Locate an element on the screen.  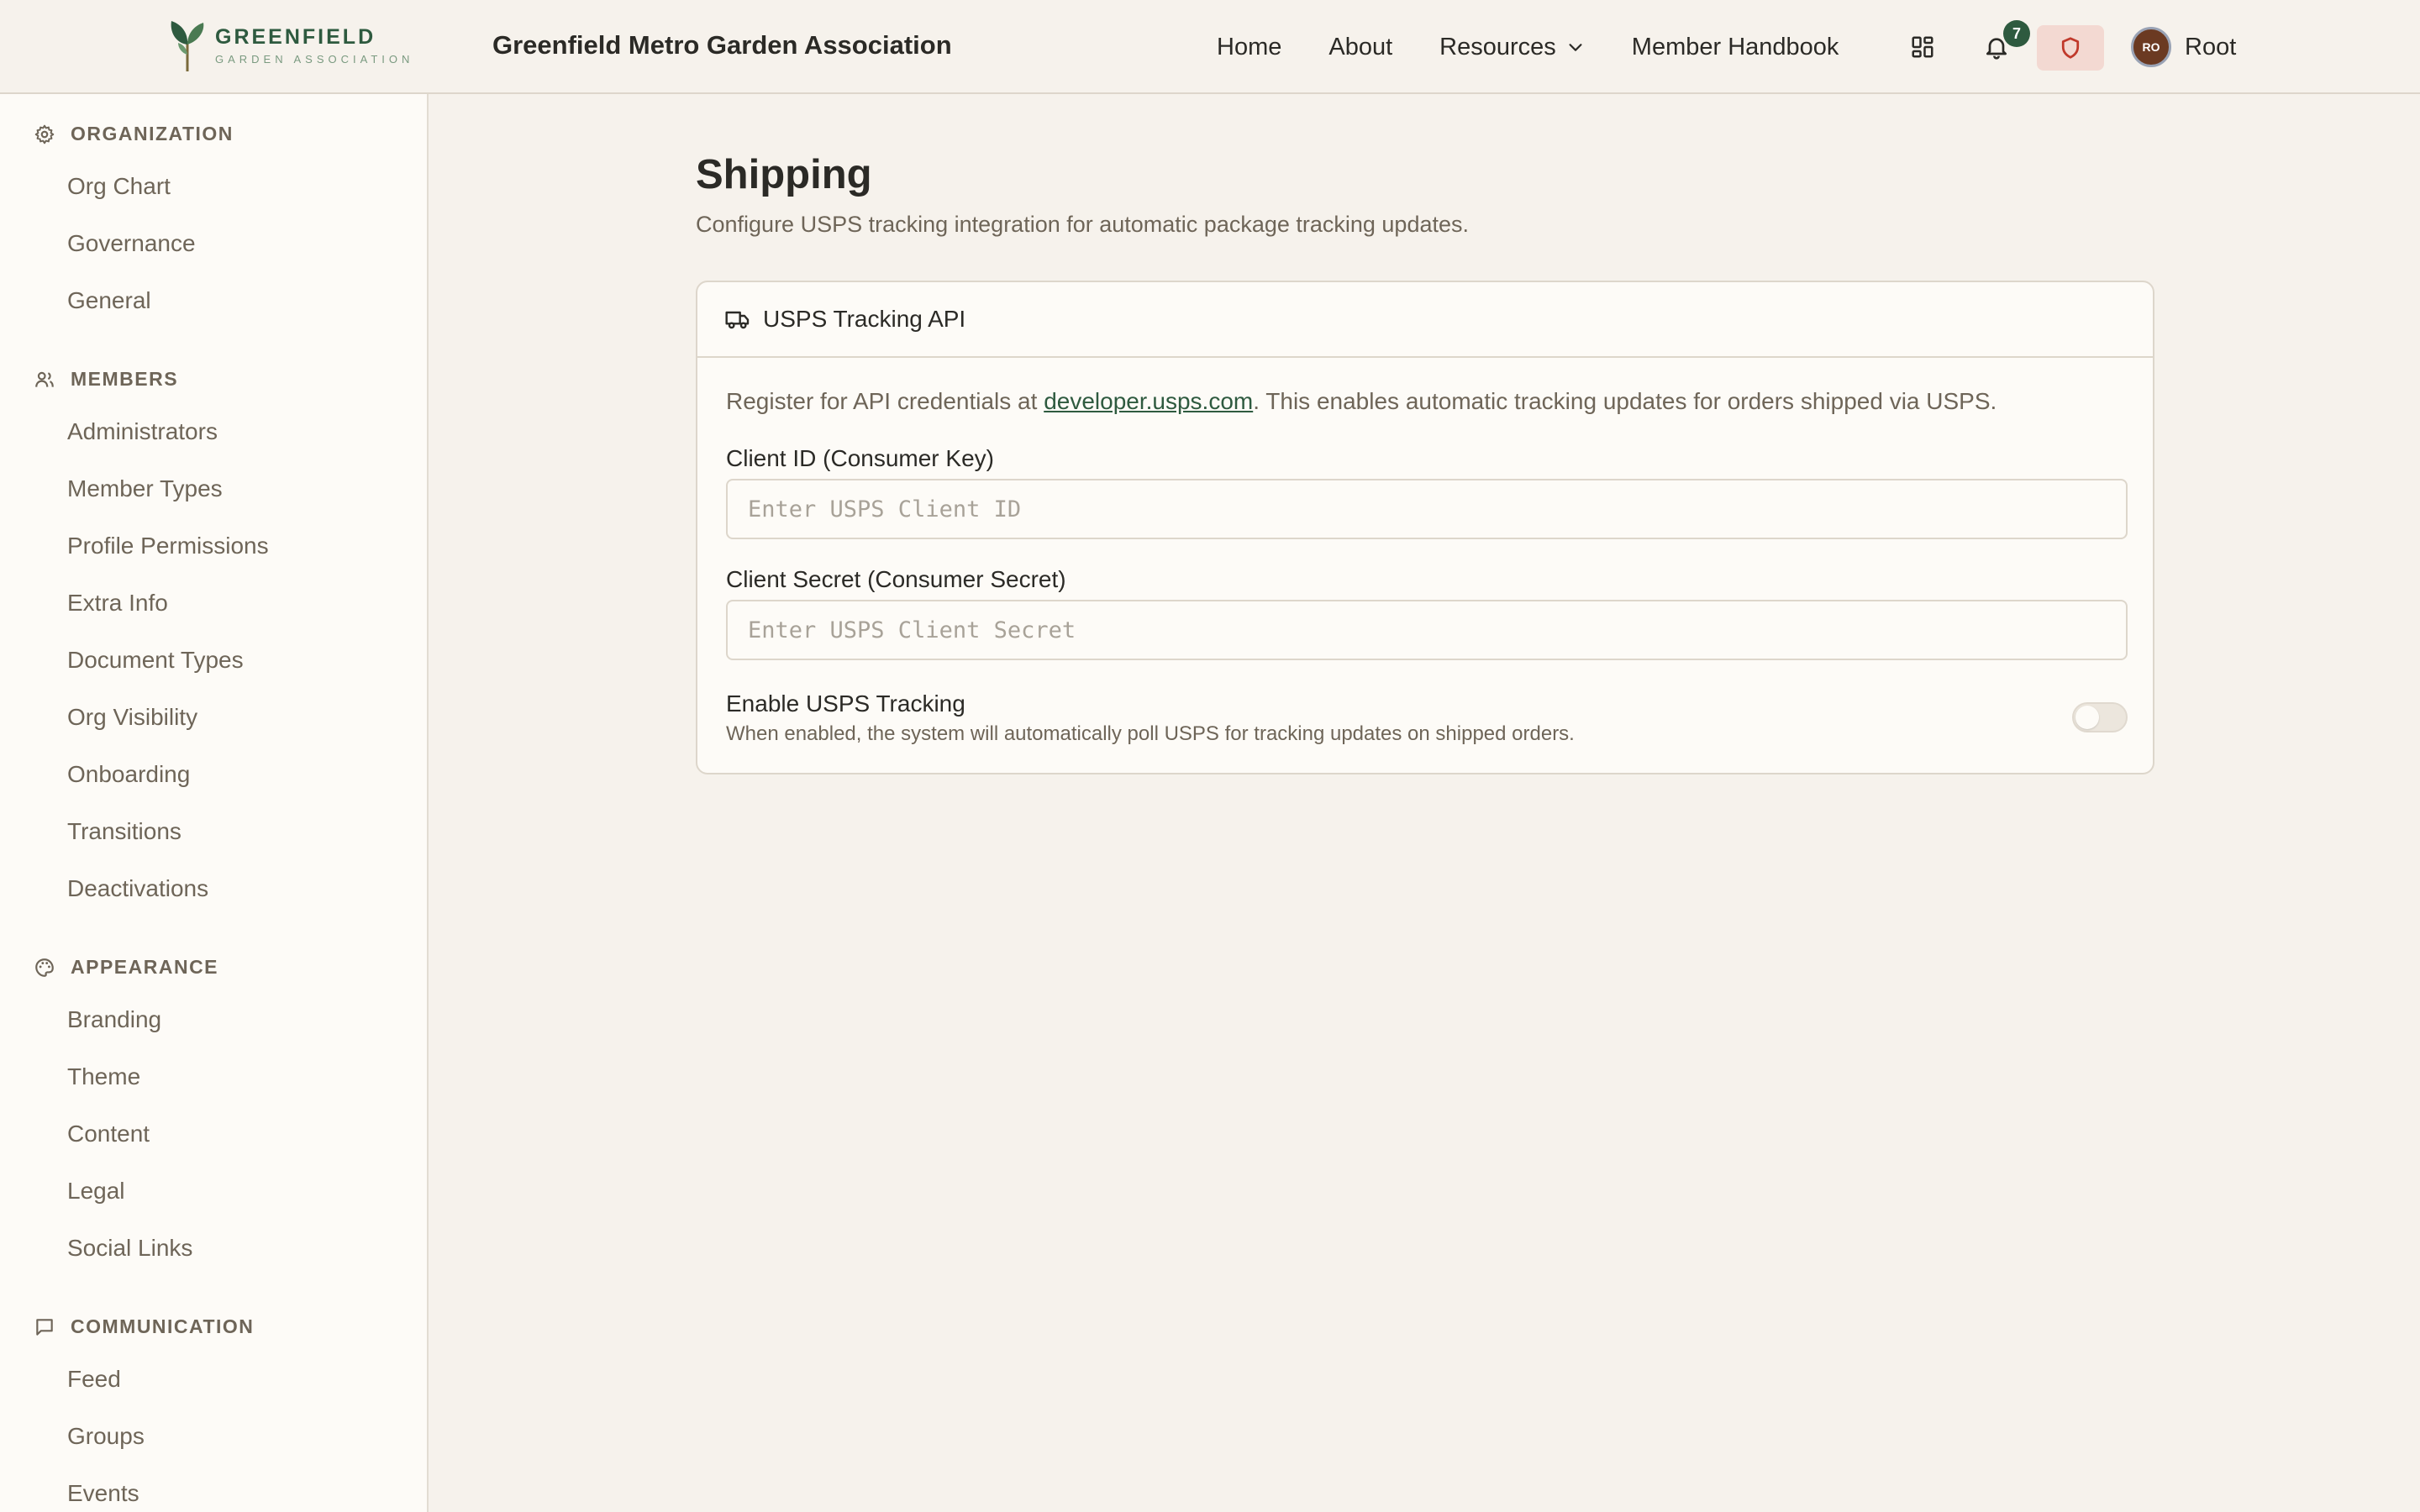
sidebar-item-deactivations: Deactivations is located at coordinates (138, 888).